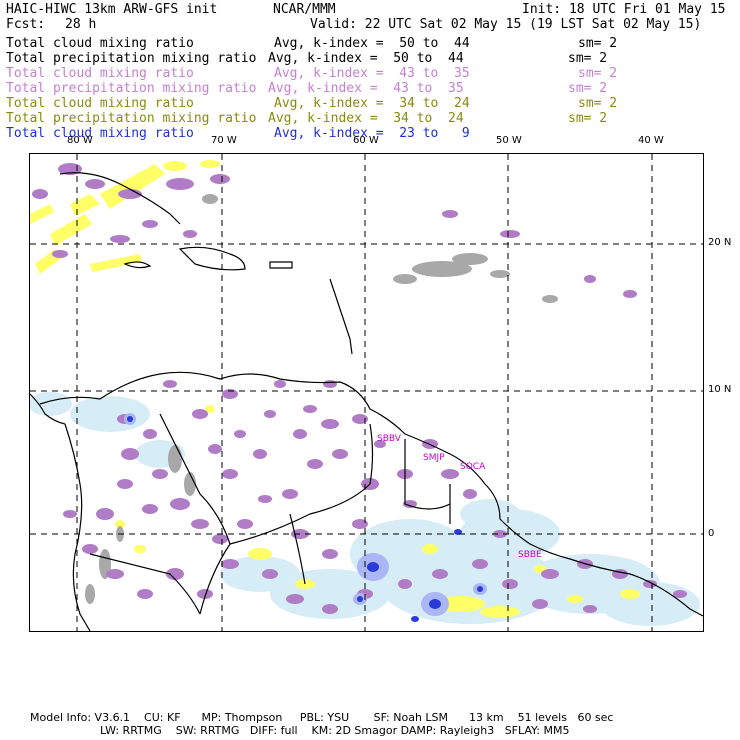  What do you see at coordinates (81, 24) in the screenshot?
I see `fcst-value: 28 h` at bounding box center [81, 24].